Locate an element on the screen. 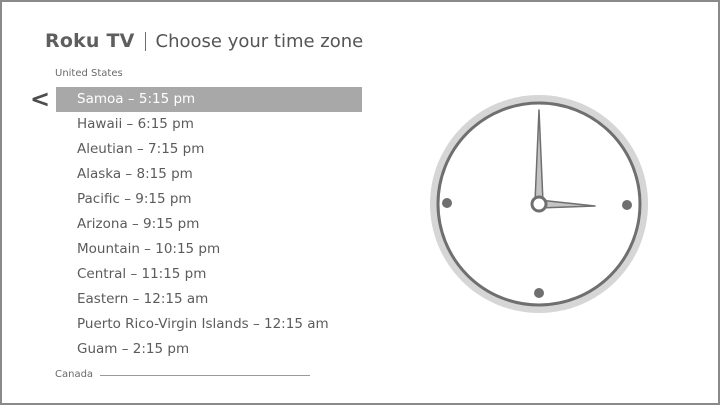  time-zone-option: Arizona – 9:15 pm is located at coordinates (209, 224).